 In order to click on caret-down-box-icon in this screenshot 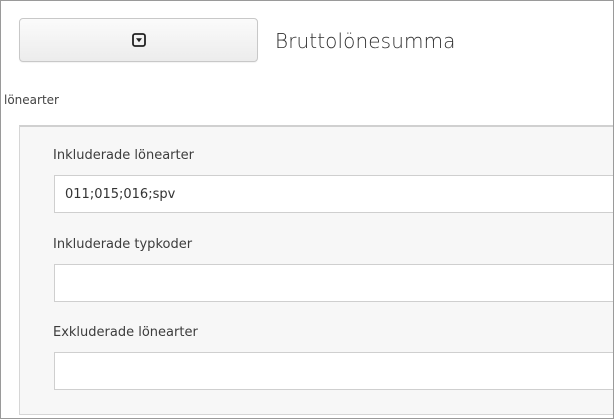, I will do `click(138, 40)`.